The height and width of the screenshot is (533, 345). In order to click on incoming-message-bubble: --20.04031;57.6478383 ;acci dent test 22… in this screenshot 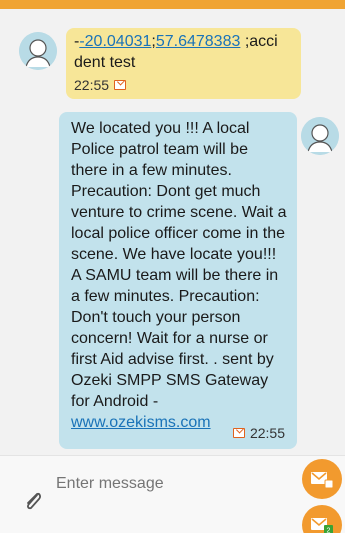, I will do `click(183, 63)`.